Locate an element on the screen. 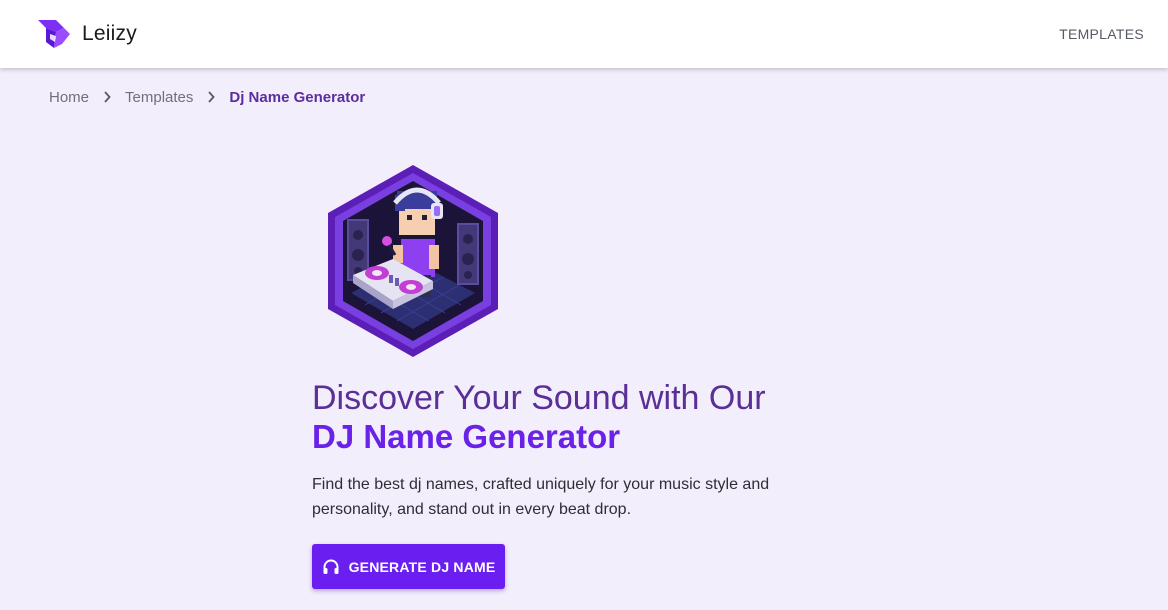 The height and width of the screenshot is (610, 1168). headphones-icon is located at coordinates (331, 566).